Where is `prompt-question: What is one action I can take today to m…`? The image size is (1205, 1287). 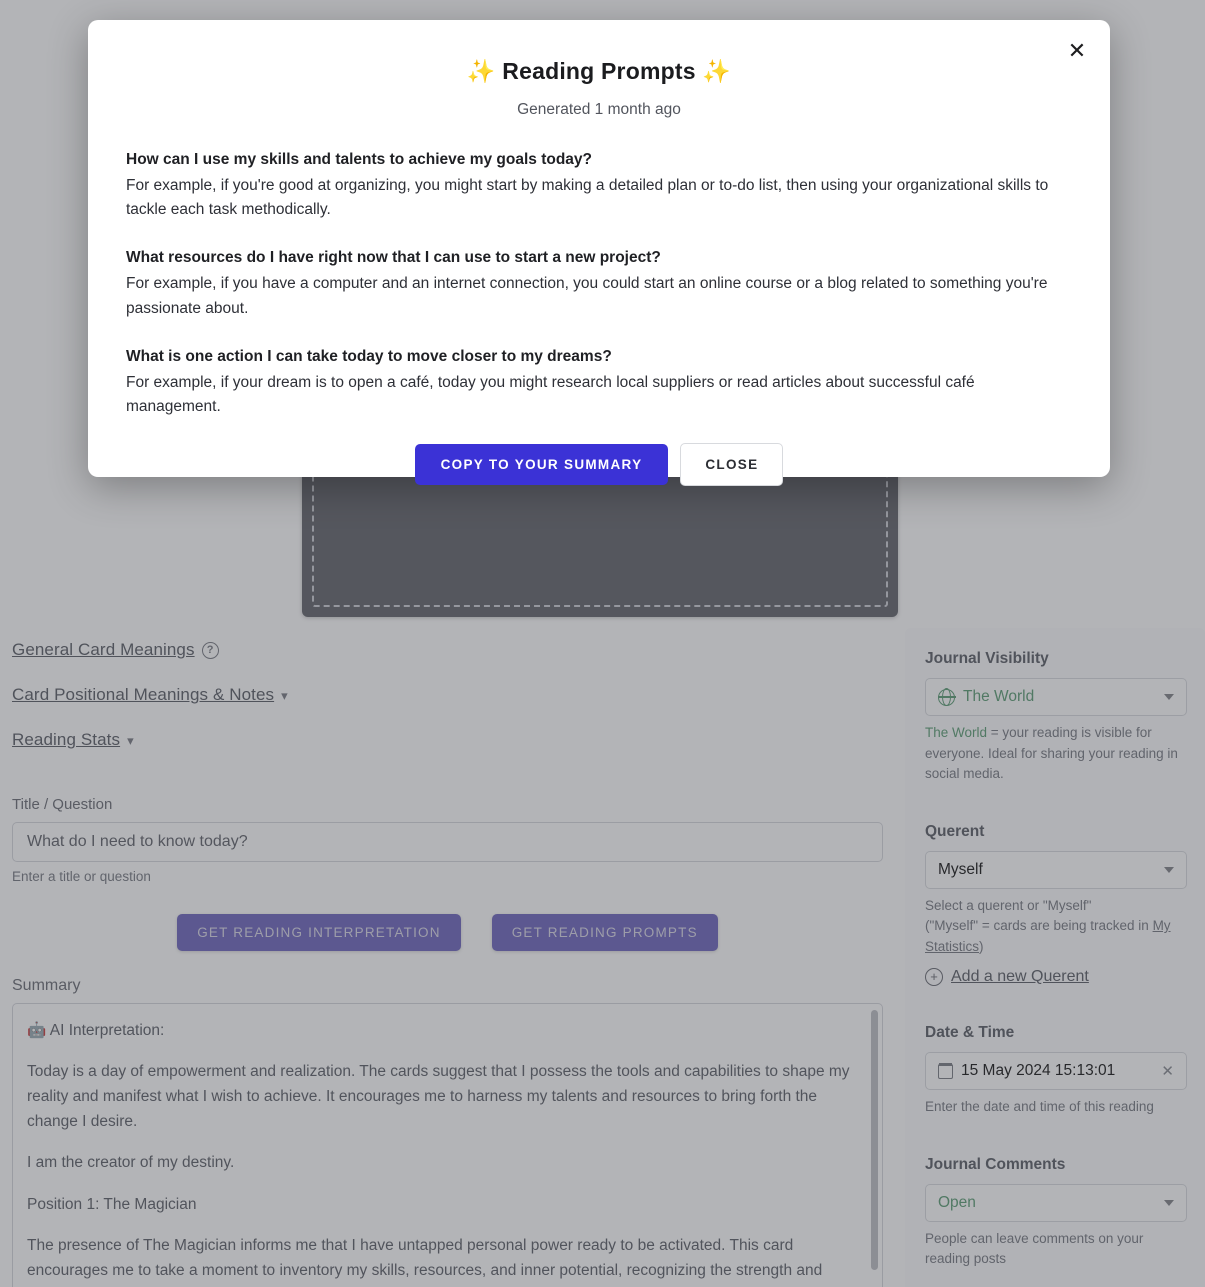 prompt-question: What is one action I can take today to m… is located at coordinates (369, 356).